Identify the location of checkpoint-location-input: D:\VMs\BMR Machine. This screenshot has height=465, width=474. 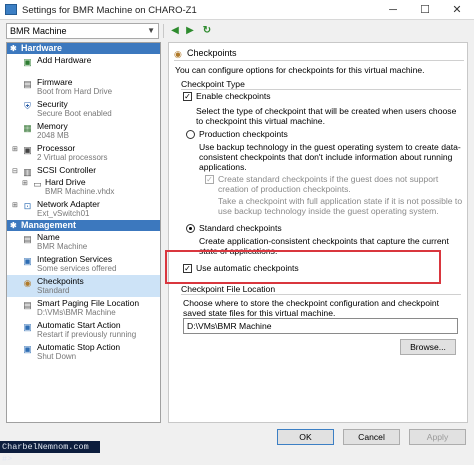
(320, 326).